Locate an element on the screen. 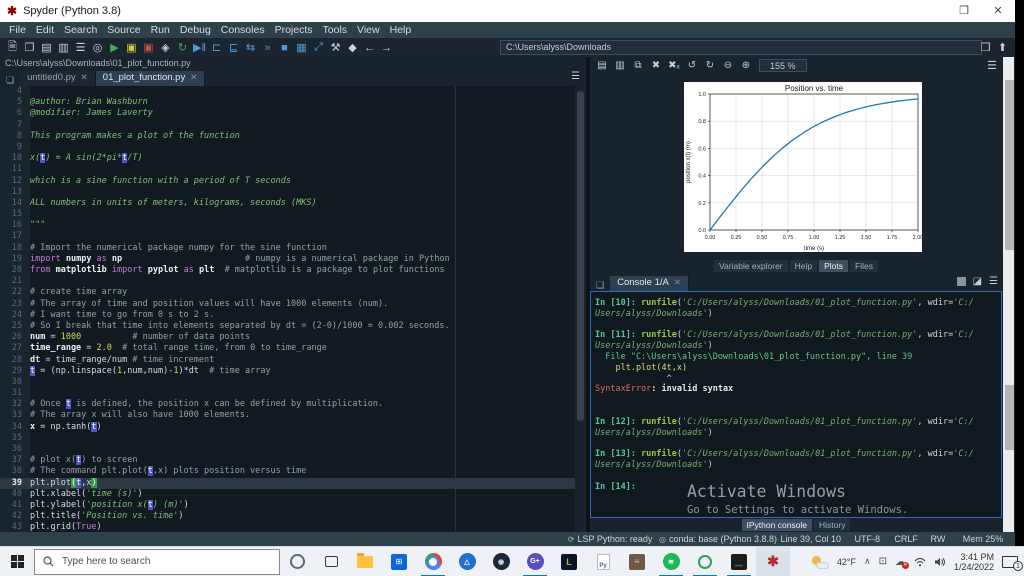 This screenshot has width=1024, height=576. game-character-button: ⍨ is located at coordinates (637, 561).